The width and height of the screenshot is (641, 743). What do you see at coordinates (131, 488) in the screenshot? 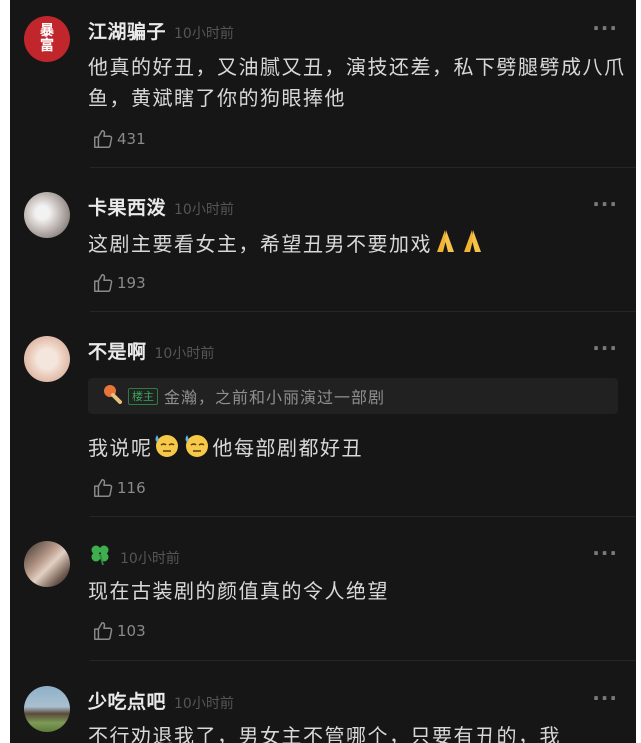
I see `like-count: 116` at bounding box center [131, 488].